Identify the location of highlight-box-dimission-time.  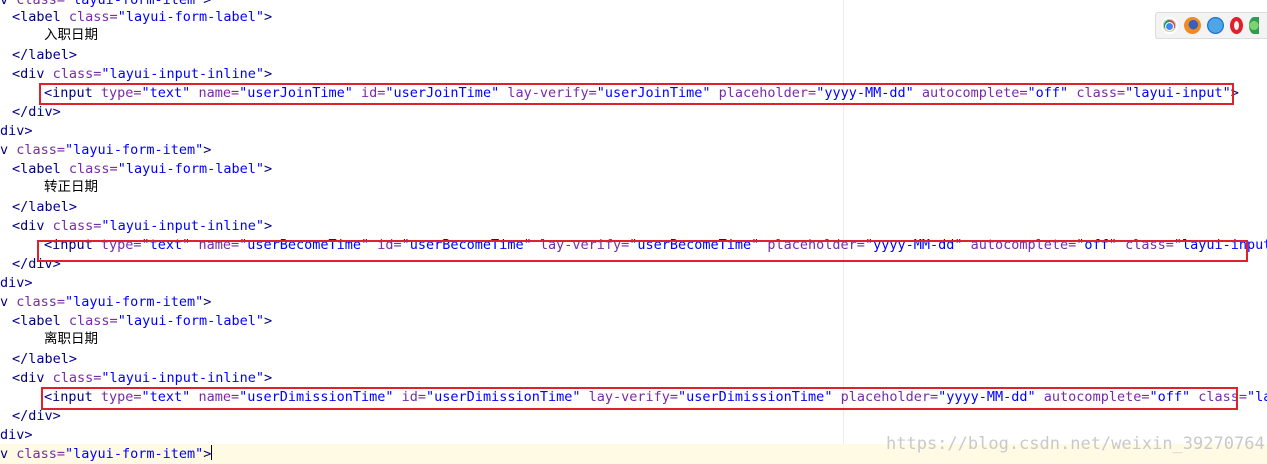
(639, 398).